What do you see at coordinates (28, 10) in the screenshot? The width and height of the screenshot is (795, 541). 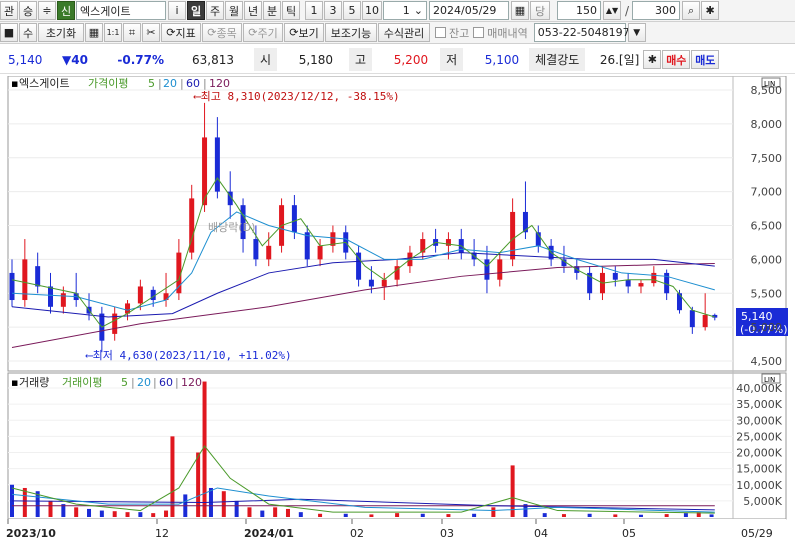 I see `tab-sung: 승` at bounding box center [28, 10].